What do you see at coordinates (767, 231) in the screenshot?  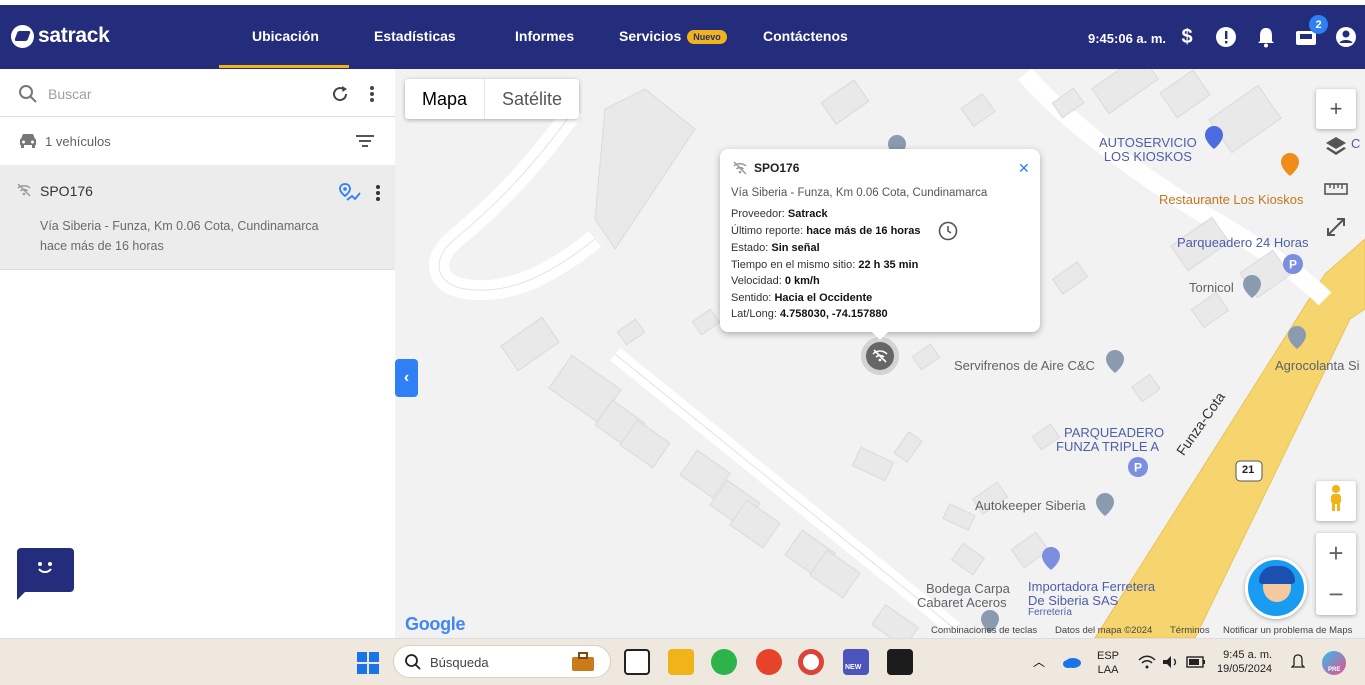 I see `last-report-label: Último reporte:` at bounding box center [767, 231].